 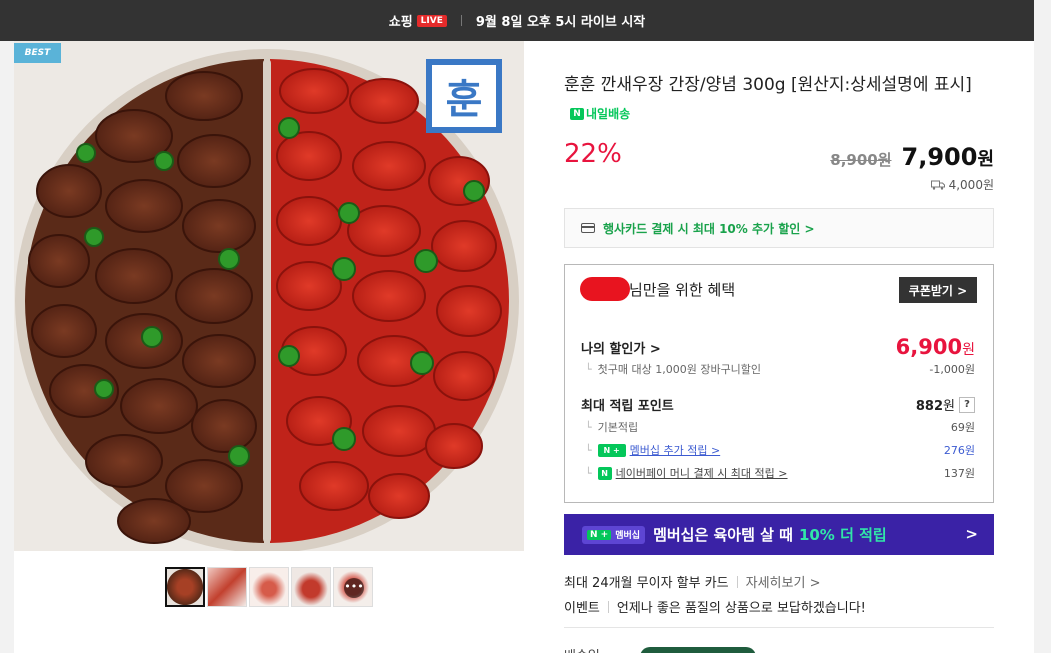 I want to click on event-row: 이벤트 언제나 좋은 품질의 상품으로 보답하겠습니다!, so click(x=715, y=606).